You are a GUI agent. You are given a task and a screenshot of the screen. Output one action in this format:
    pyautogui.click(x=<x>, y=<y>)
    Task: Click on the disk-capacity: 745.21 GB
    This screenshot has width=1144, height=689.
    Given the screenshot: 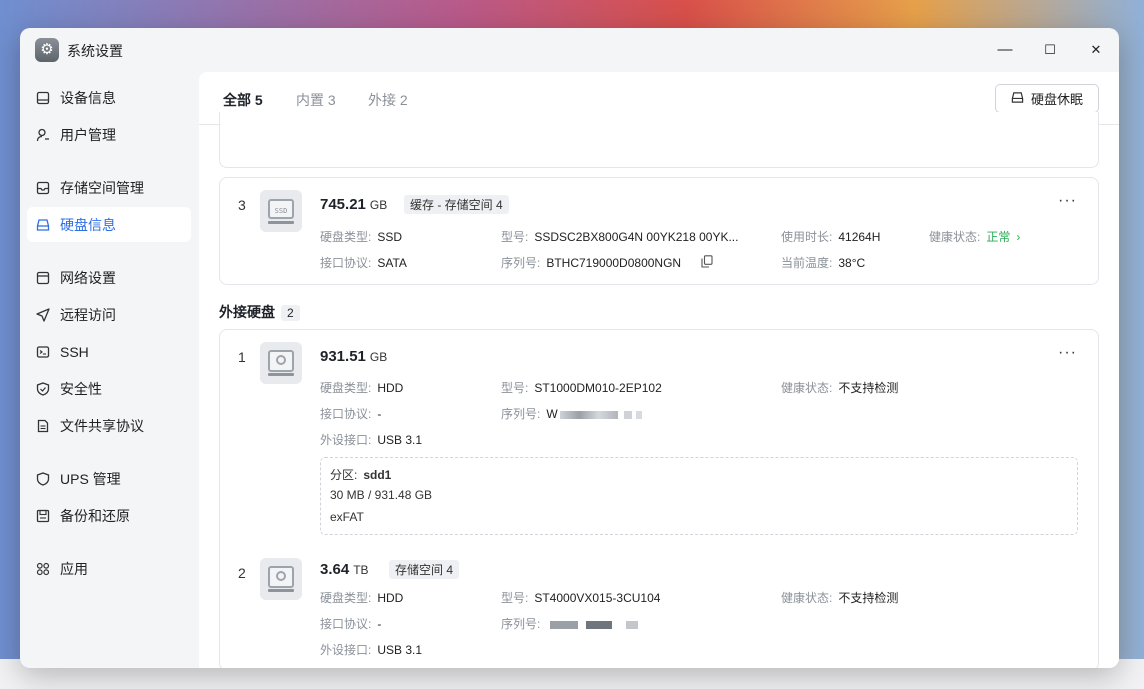 What is the action you would take?
    pyautogui.click(x=354, y=204)
    